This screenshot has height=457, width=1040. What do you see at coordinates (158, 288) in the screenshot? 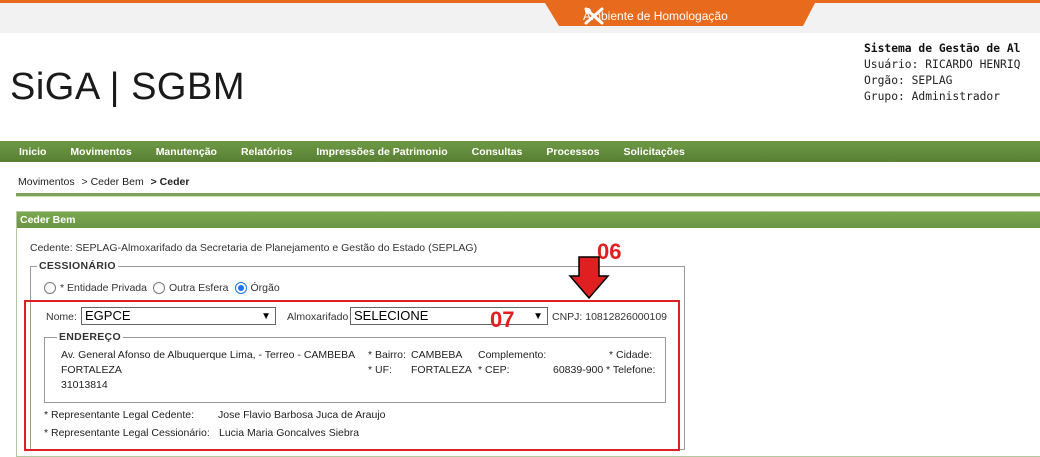
I see `radio-outra-esfera` at bounding box center [158, 288].